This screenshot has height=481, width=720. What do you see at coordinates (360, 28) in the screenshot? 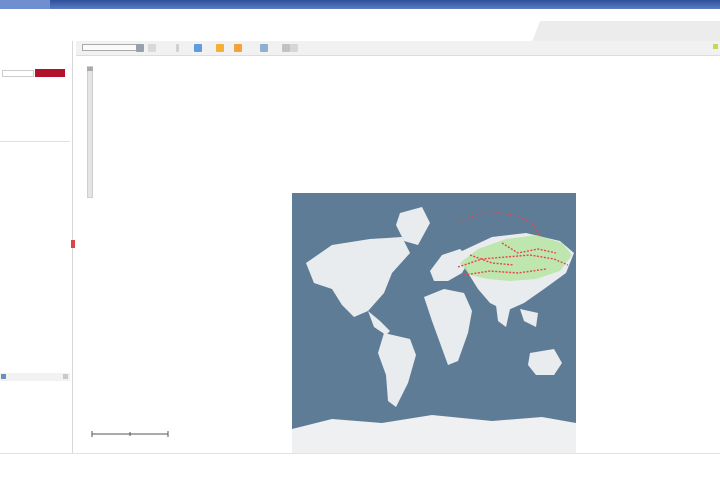
I see `app-header` at bounding box center [360, 28].